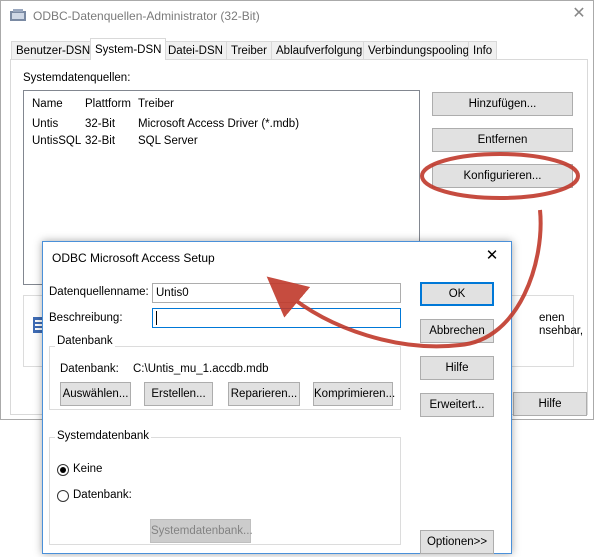 The image size is (594, 557). I want to click on admin-title: ODBC-Datenquellen-Administrator (32-Bit), so click(146, 16).